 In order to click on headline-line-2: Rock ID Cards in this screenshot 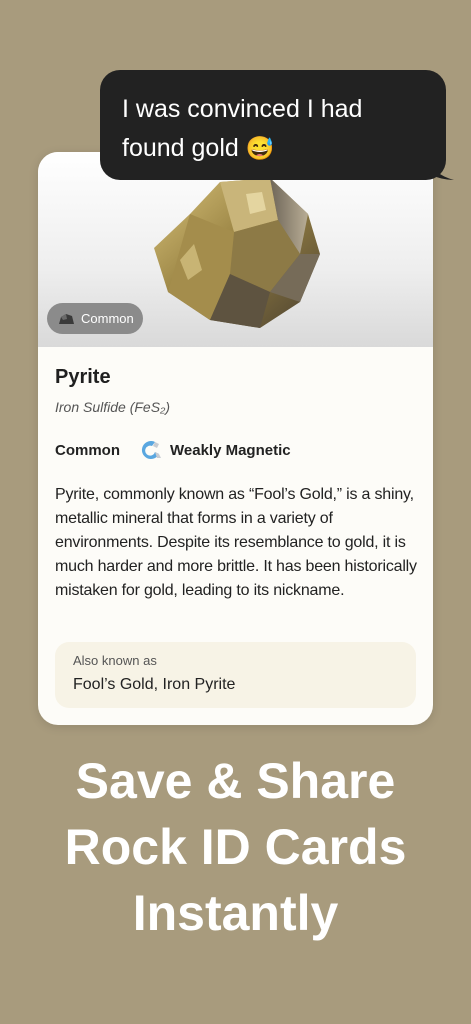, I will do `click(235, 847)`.